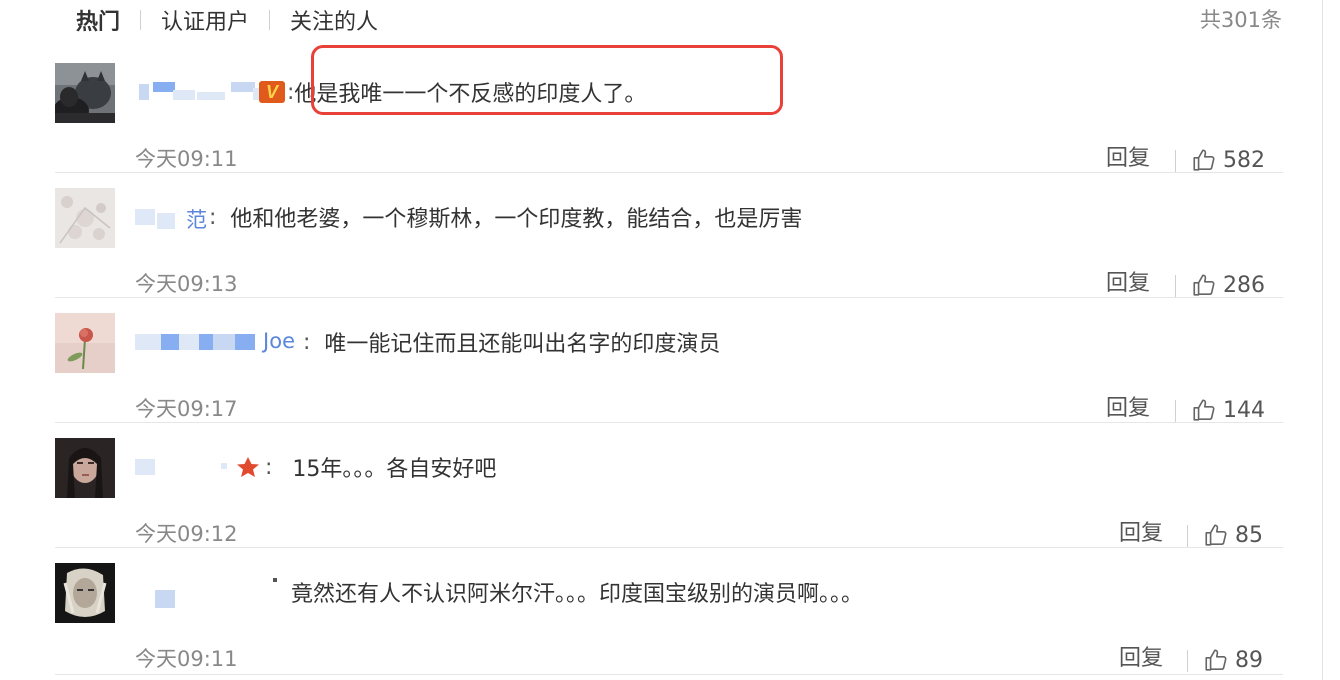 Image resolution: width=1340 pixels, height=680 pixels. I want to click on username-text: Joe, so click(279, 341).